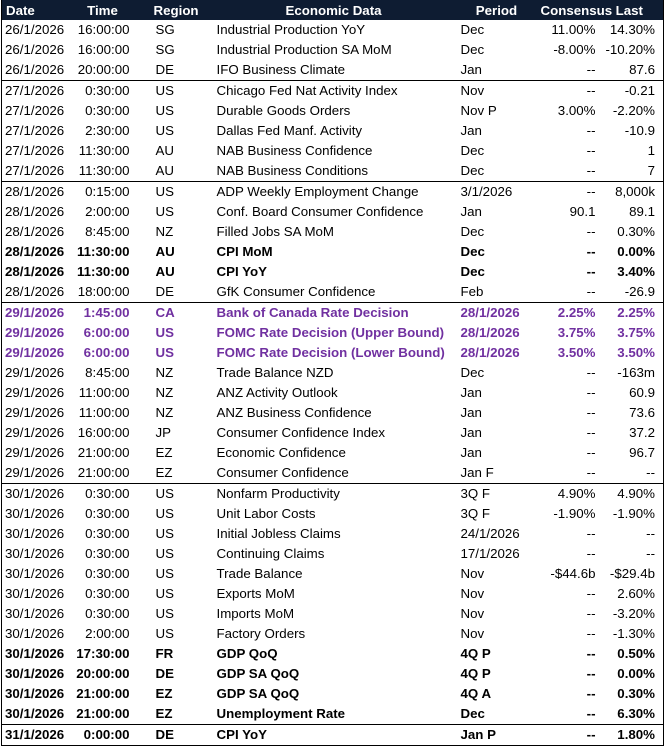 Image resolution: width=664 pixels, height=746 pixels. I want to click on date-cell: 31/1/2026, so click(36, 735).